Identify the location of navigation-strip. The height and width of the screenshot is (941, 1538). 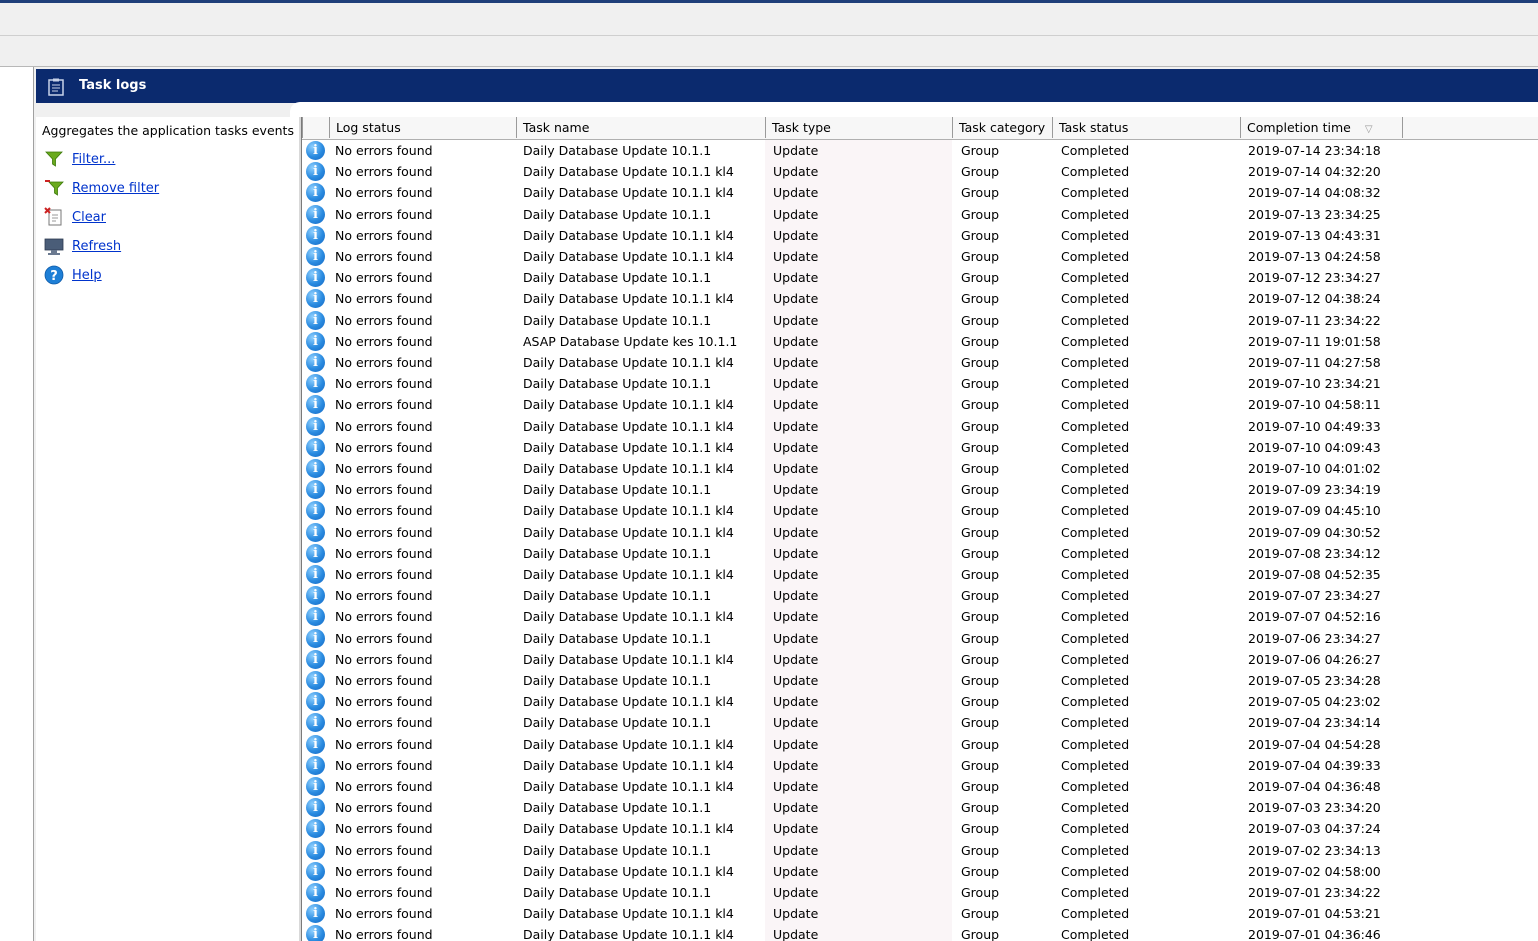
(17, 504).